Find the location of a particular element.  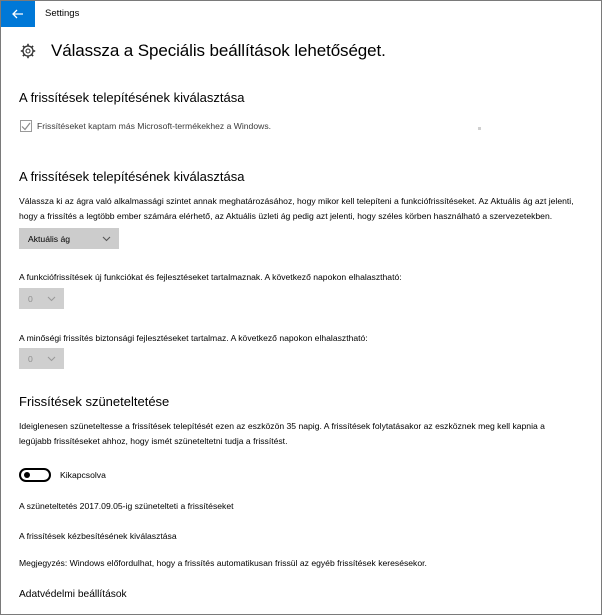

title-bar: Settings is located at coordinates (301, 14).